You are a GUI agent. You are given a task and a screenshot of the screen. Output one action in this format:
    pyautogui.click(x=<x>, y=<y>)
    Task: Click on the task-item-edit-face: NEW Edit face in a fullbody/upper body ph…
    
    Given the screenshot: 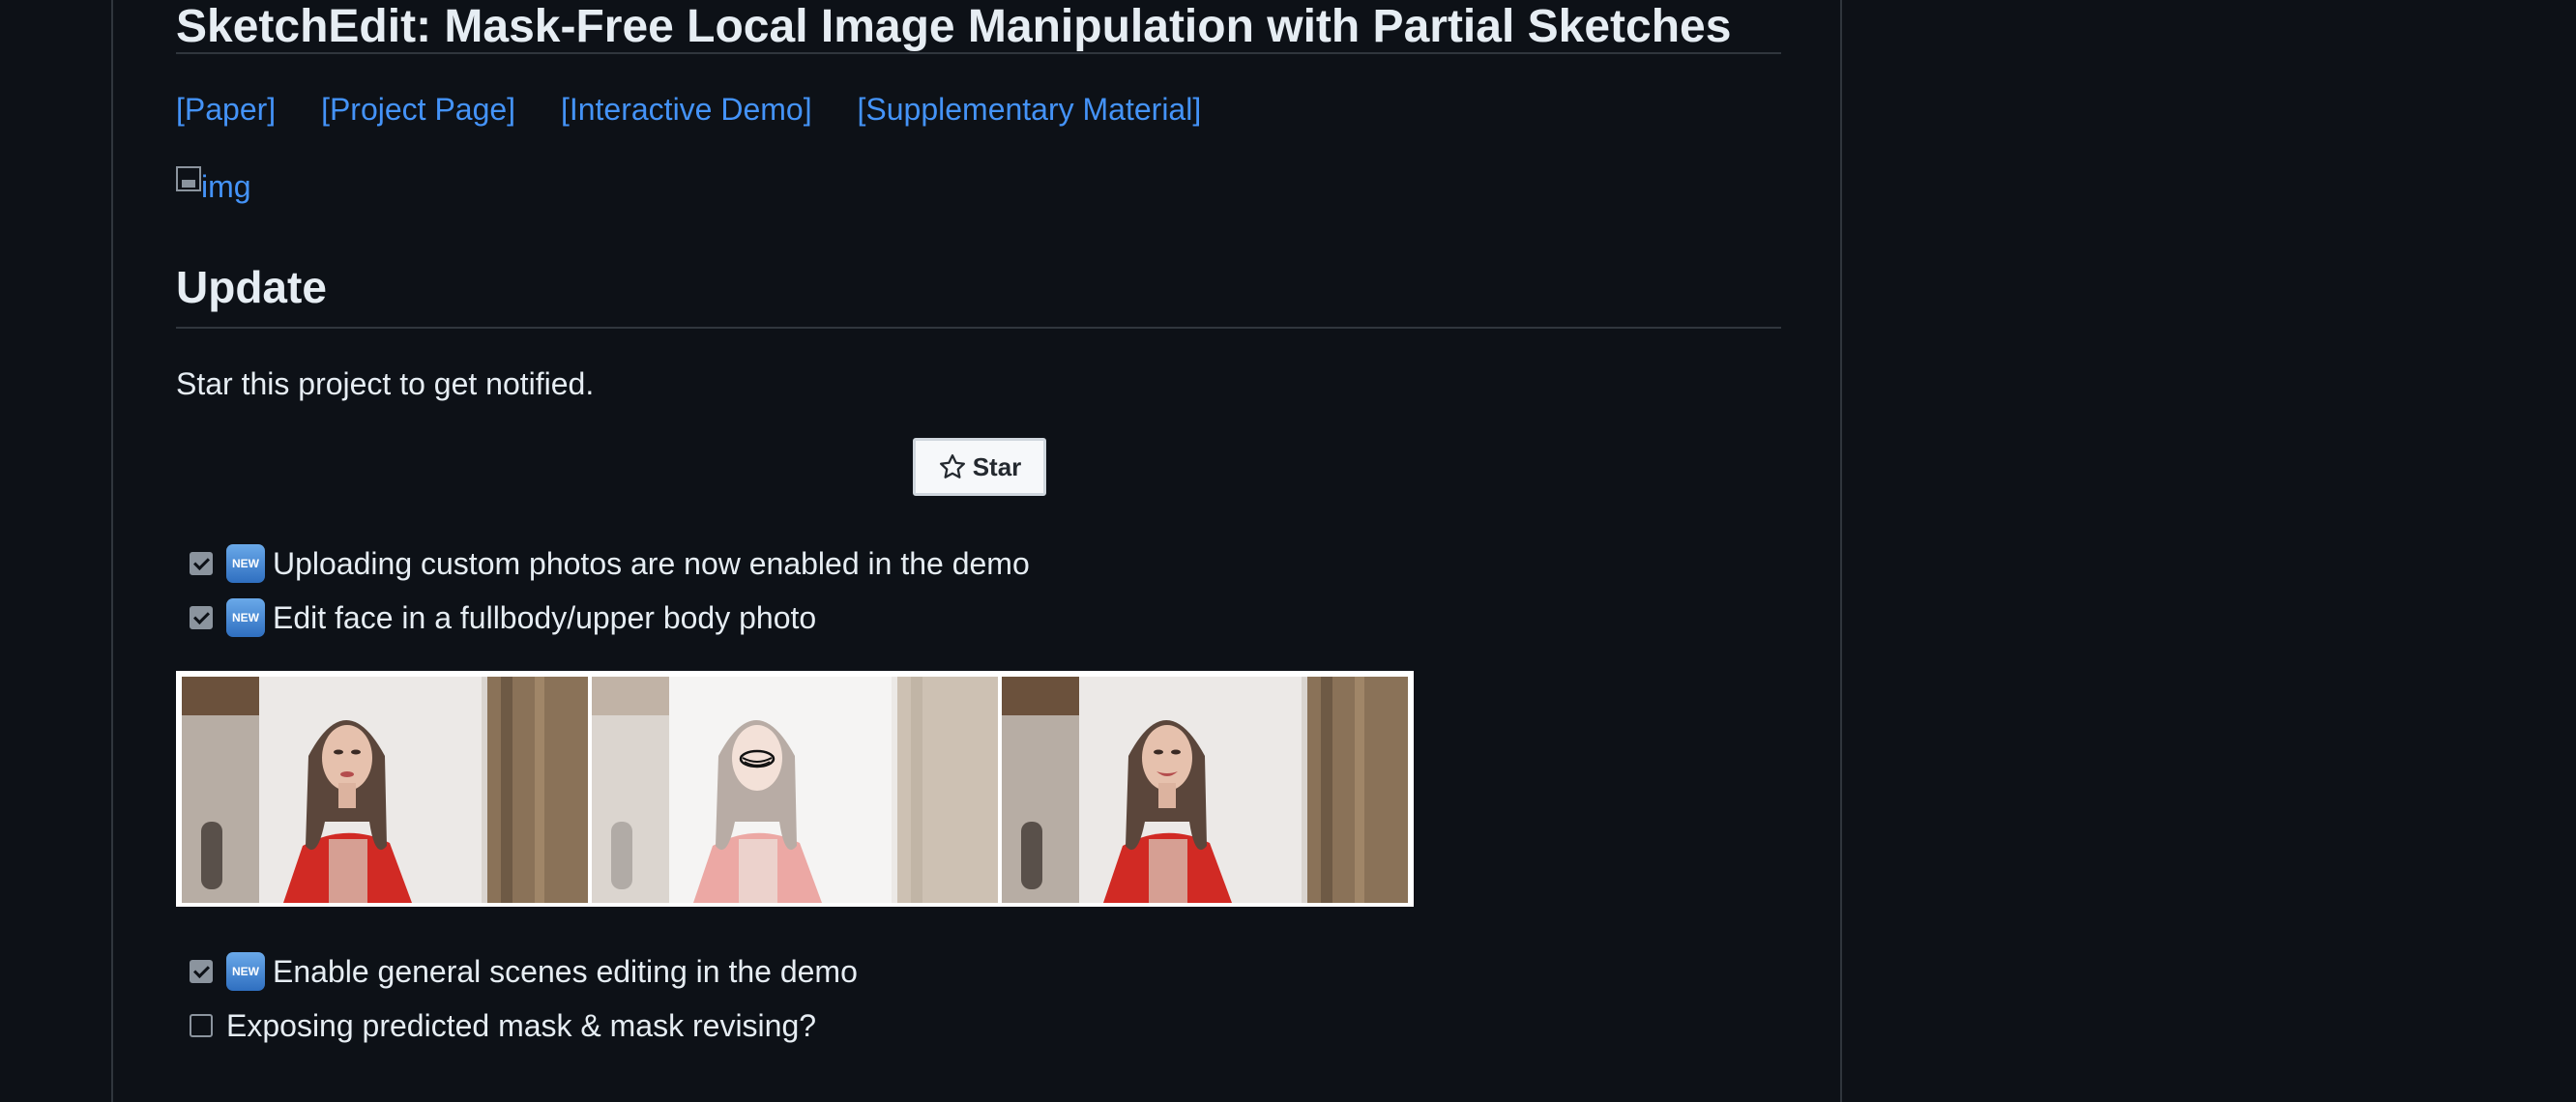 What is the action you would take?
    pyautogui.click(x=503, y=617)
    